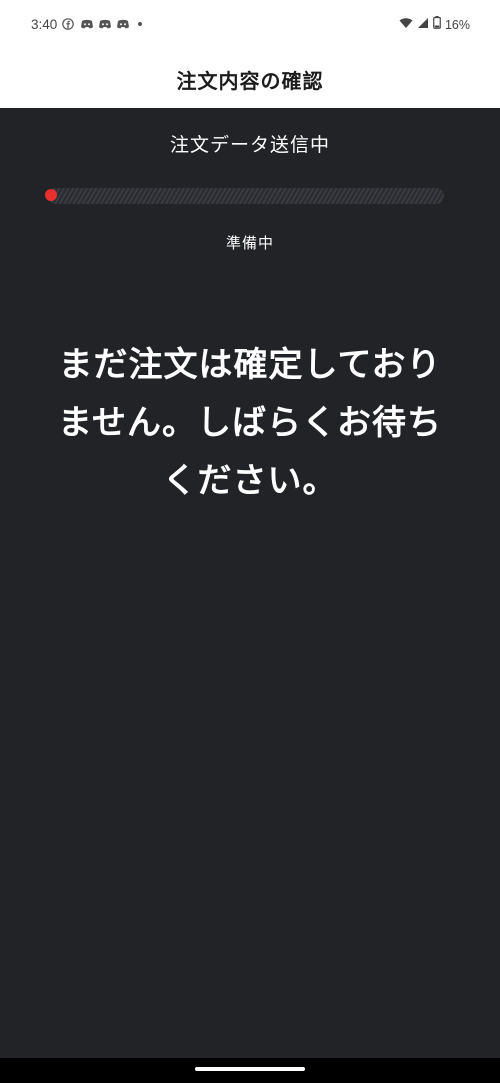 The height and width of the screenshot is (1083, 500). Describe the element at coordinates (68, 24) in the screenshot. I see `facebook-icon` at that location.